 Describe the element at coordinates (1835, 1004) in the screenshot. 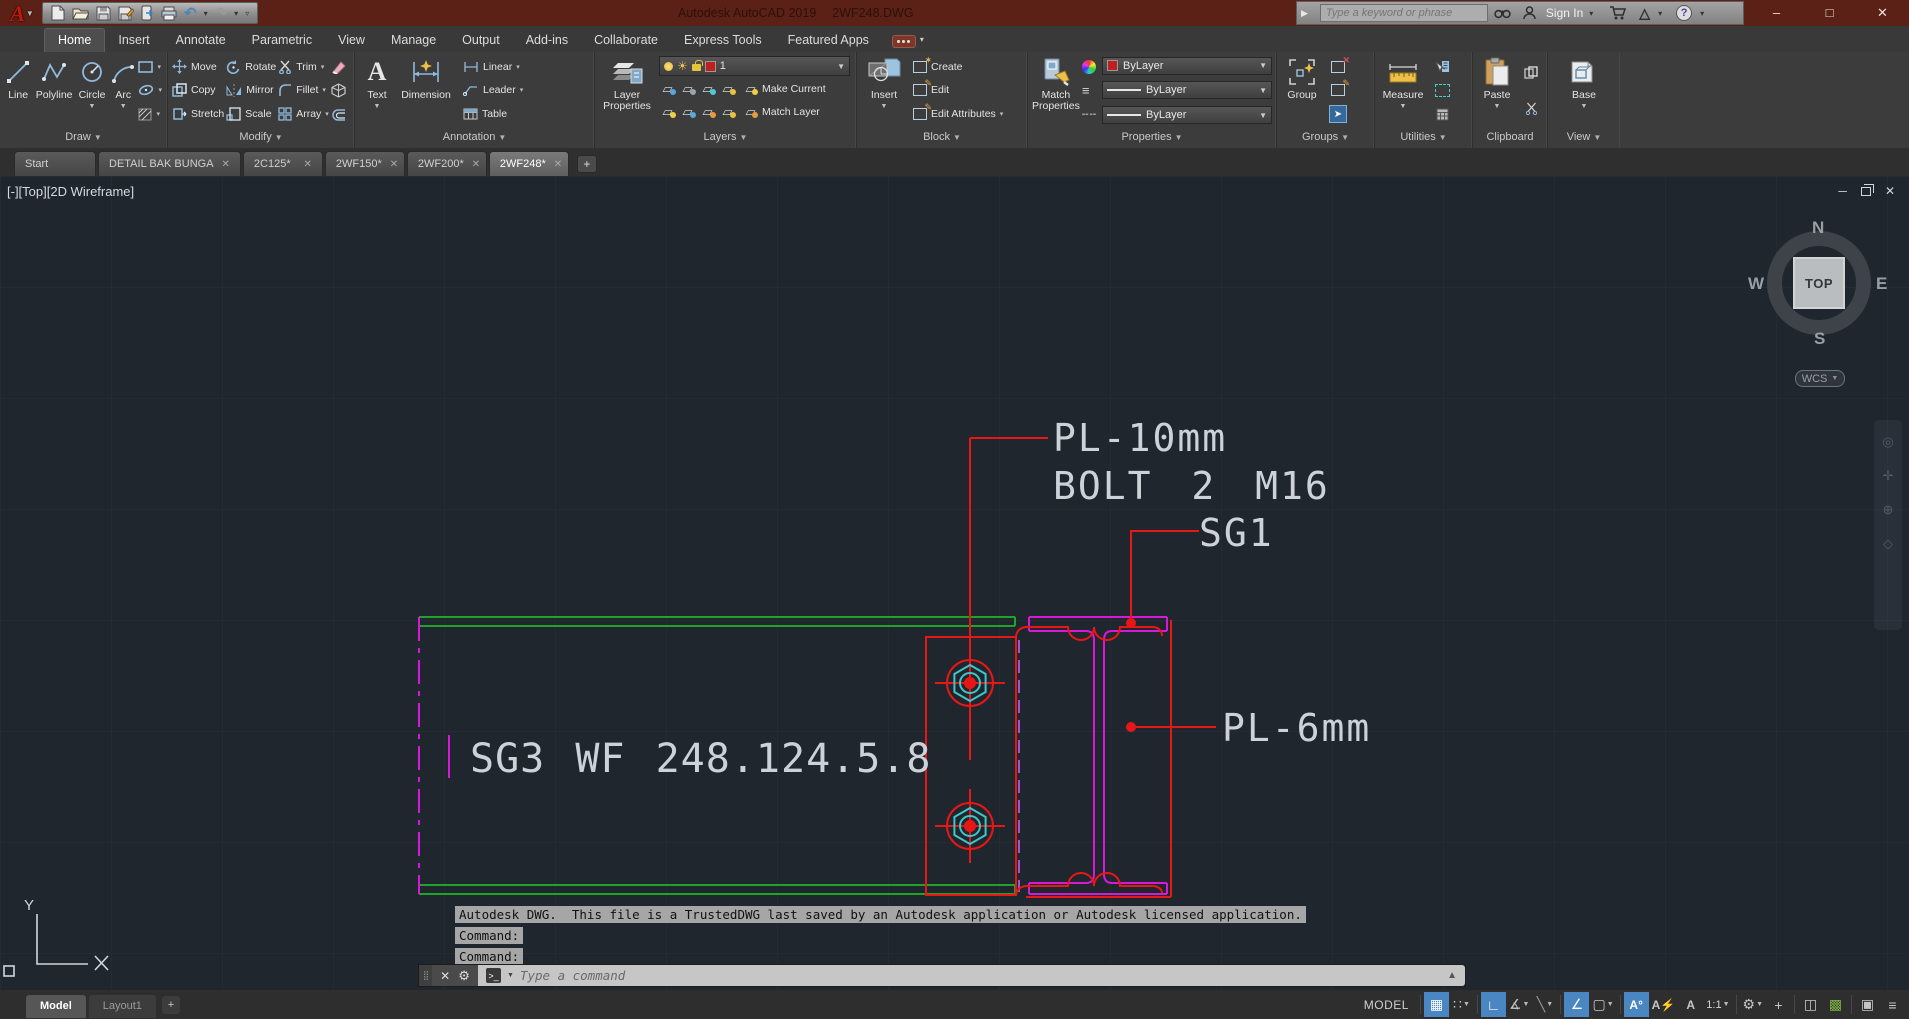

I see `hardware-acceleration-icon: ▩` at that location.